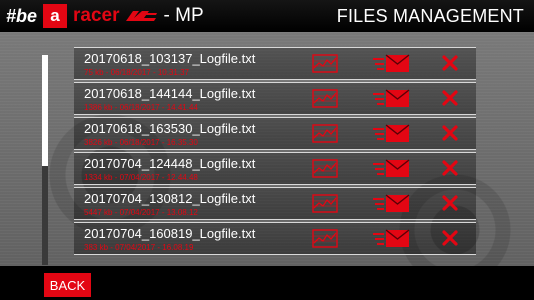 This screenshot has width=534, height=300. Describe the element at coordinates (170, 128) in the screenshot. I see `file-name: 20170618_163530_Logfile.txt` at that location.